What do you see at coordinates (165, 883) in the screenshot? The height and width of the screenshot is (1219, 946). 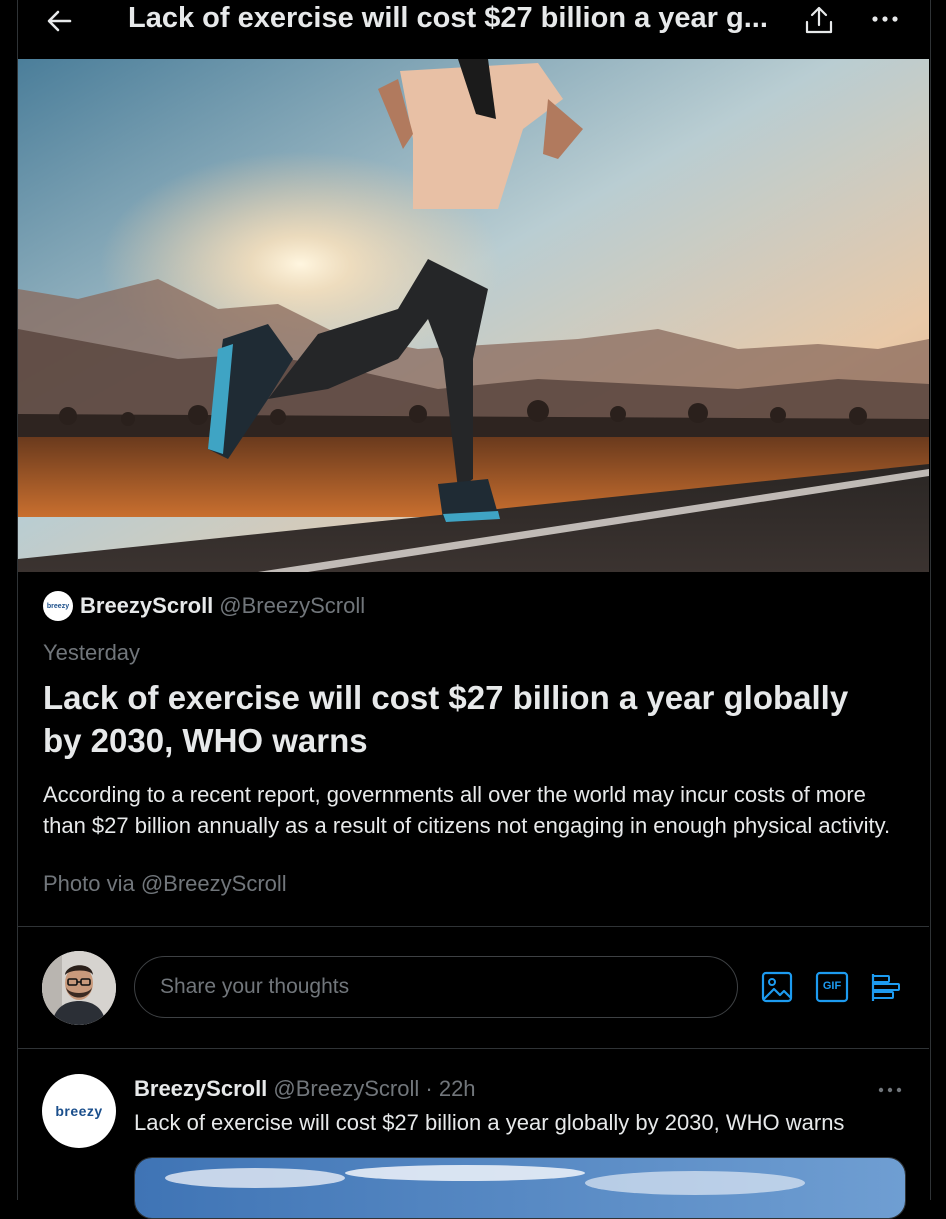 I see `photo-credit: Photo via @BreezyScroll` at bounding box center [165, 883].